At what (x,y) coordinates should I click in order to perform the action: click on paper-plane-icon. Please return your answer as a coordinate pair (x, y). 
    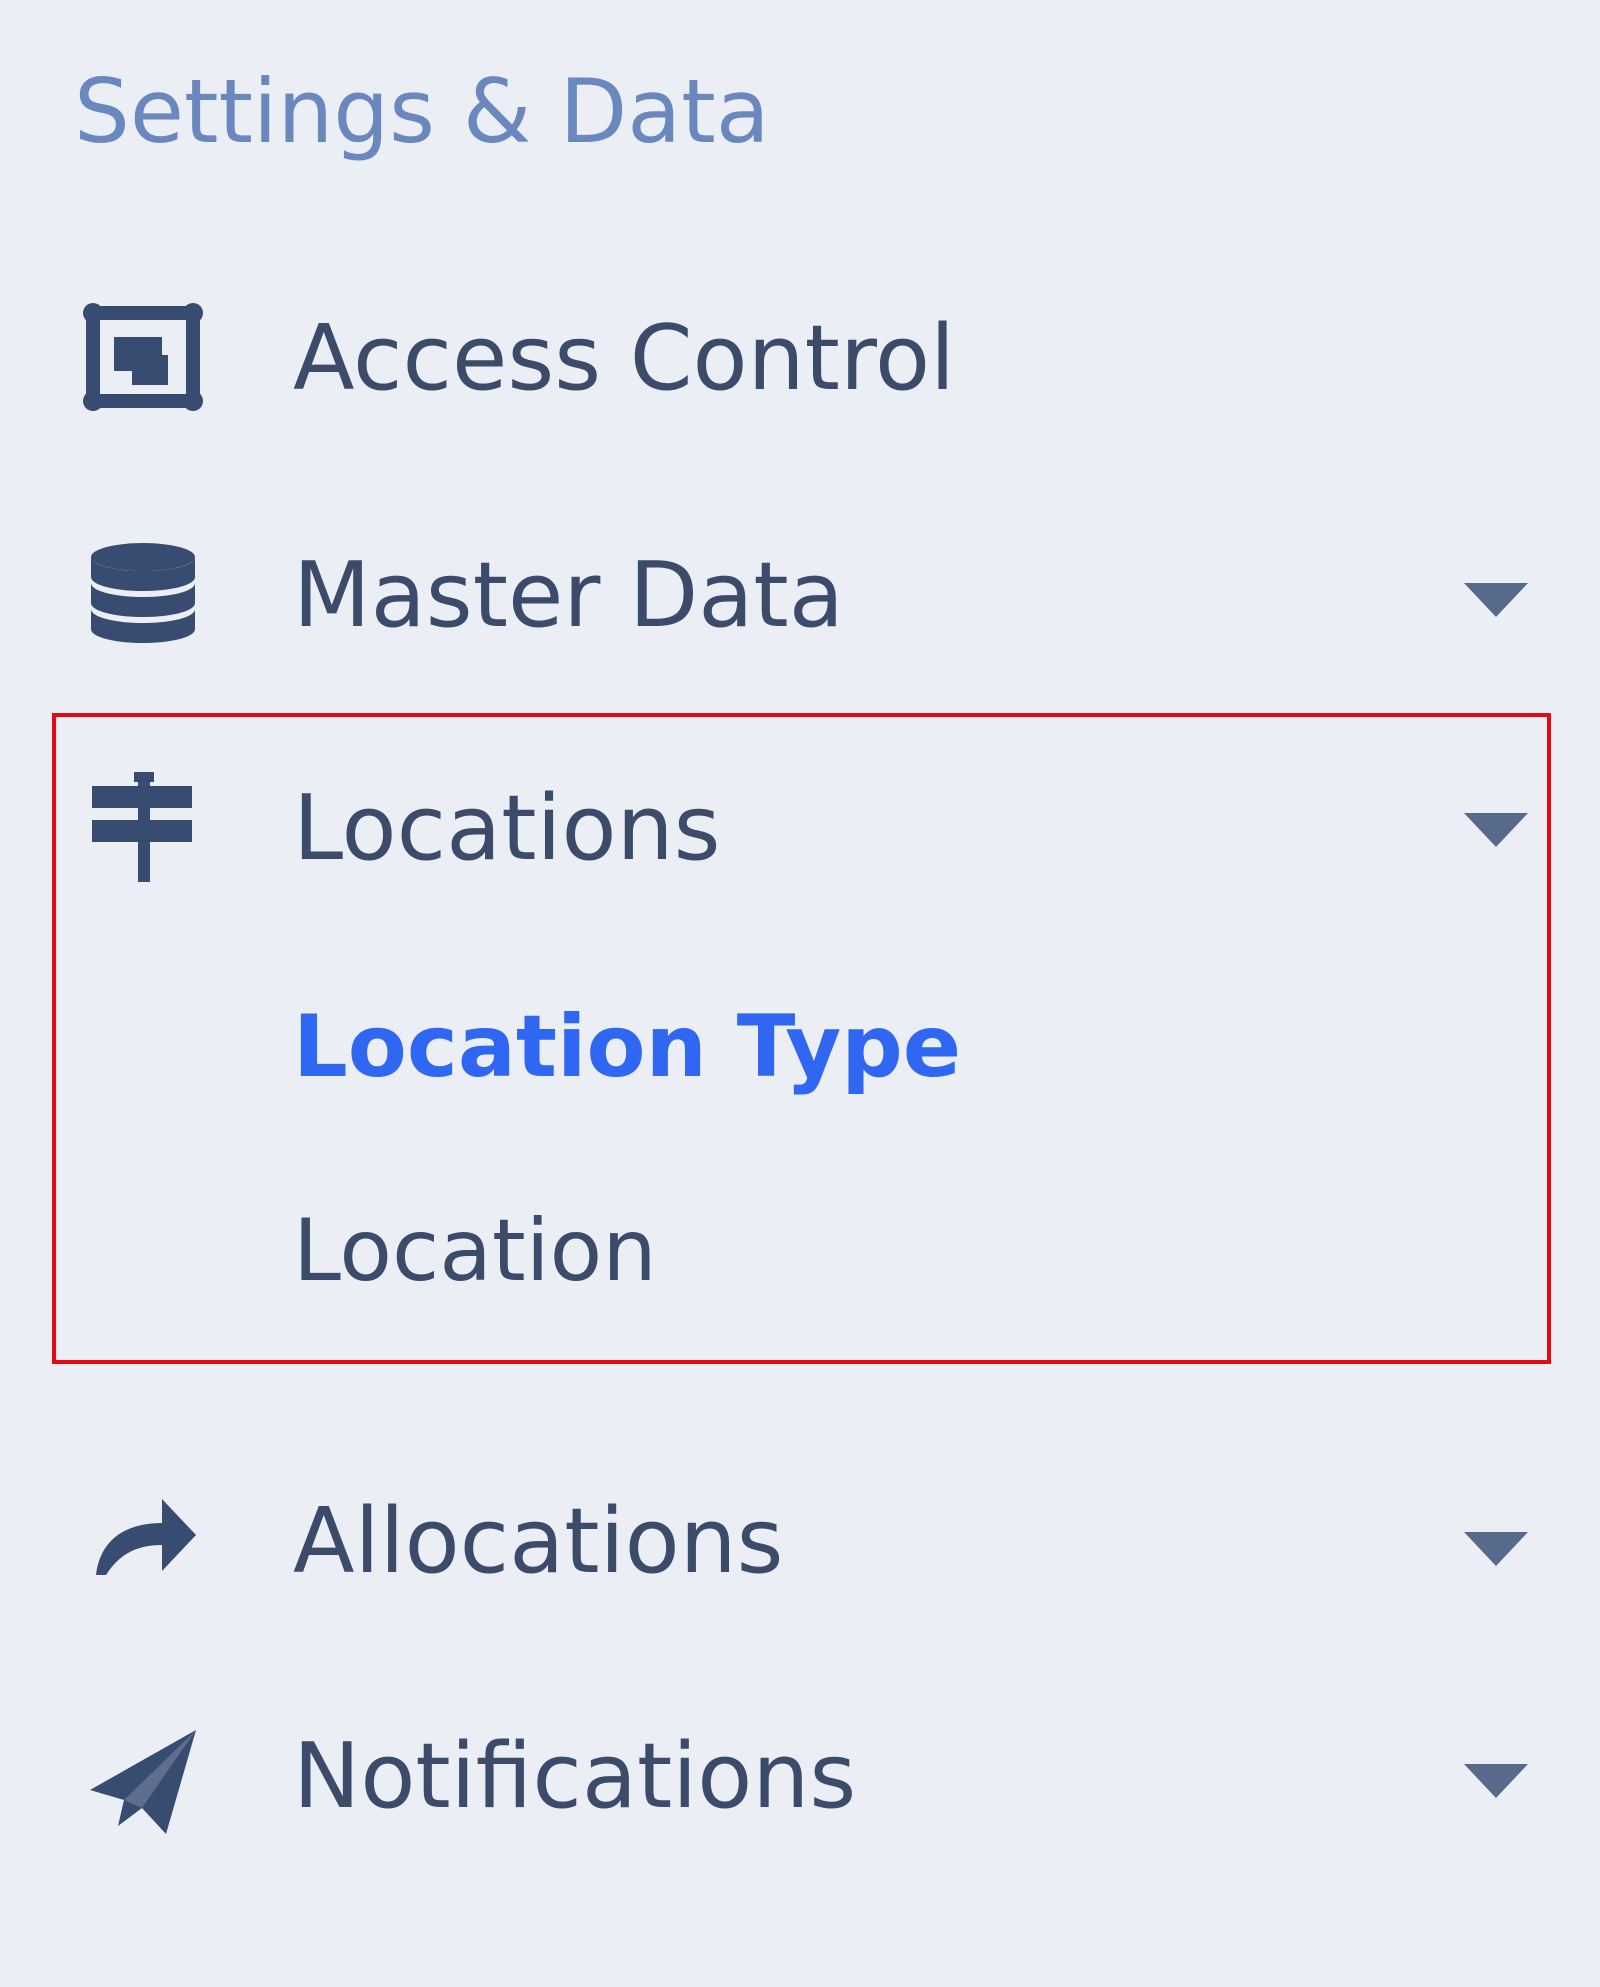
    Looking at the image, I should click on (143, 1781).